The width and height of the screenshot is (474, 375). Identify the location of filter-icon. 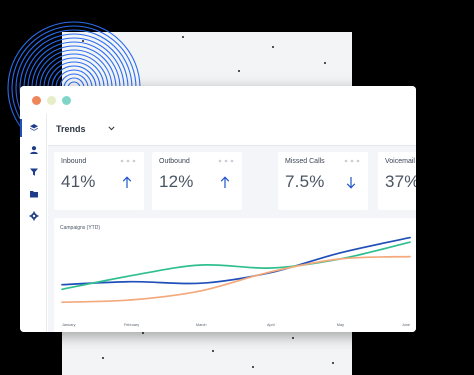
(33, 172).